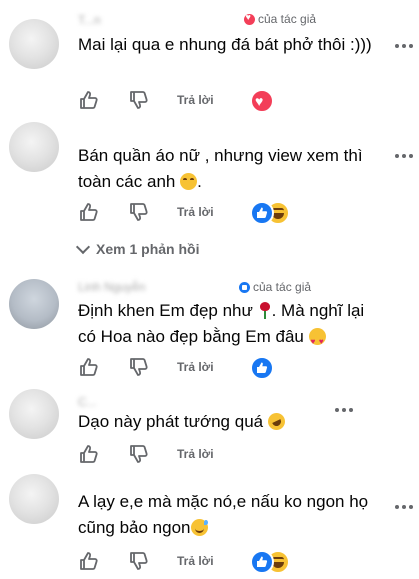 Image resolution: width=419 pixels, height=579 pixels. Describe the element at coordinates (317, 341) in the screenshot. I see `heart-eyes-emoji-icon` at that location.